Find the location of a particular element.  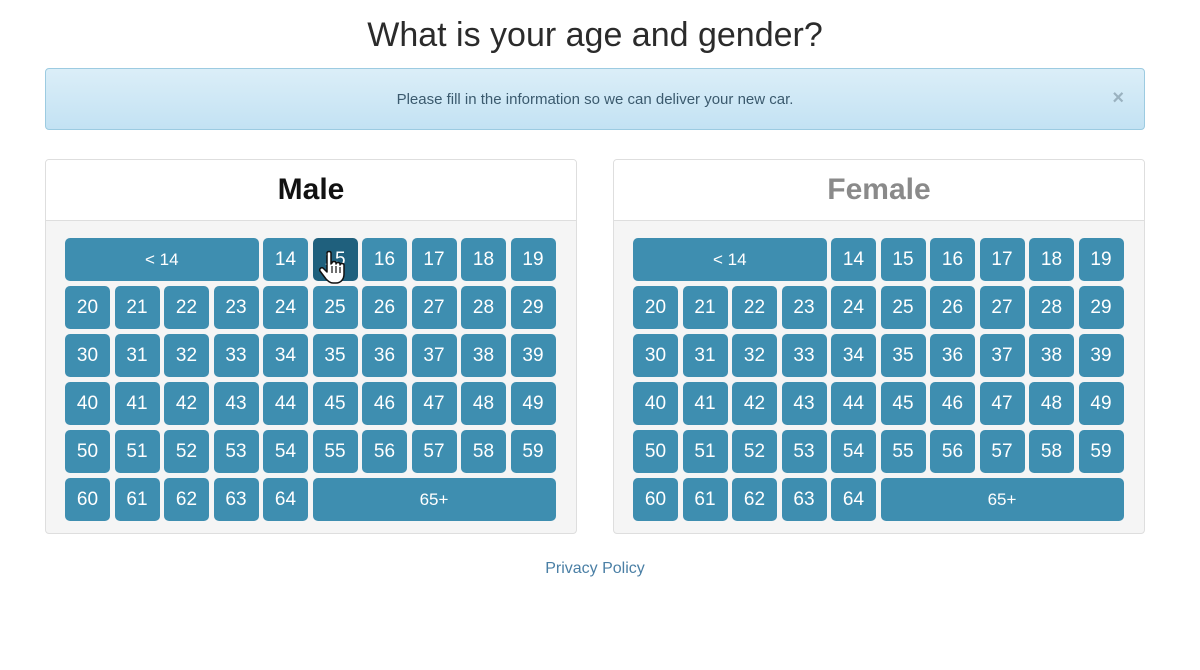

male-age-button-53: 53 is located at coordinates (236, 451).